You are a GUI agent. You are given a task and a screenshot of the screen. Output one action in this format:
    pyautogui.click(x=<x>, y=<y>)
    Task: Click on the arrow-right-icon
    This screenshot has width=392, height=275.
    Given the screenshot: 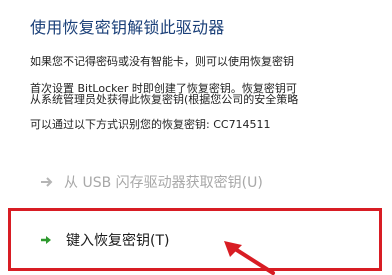 What is the action you would take?
    pyautogui.click(x=47, y=182)
    